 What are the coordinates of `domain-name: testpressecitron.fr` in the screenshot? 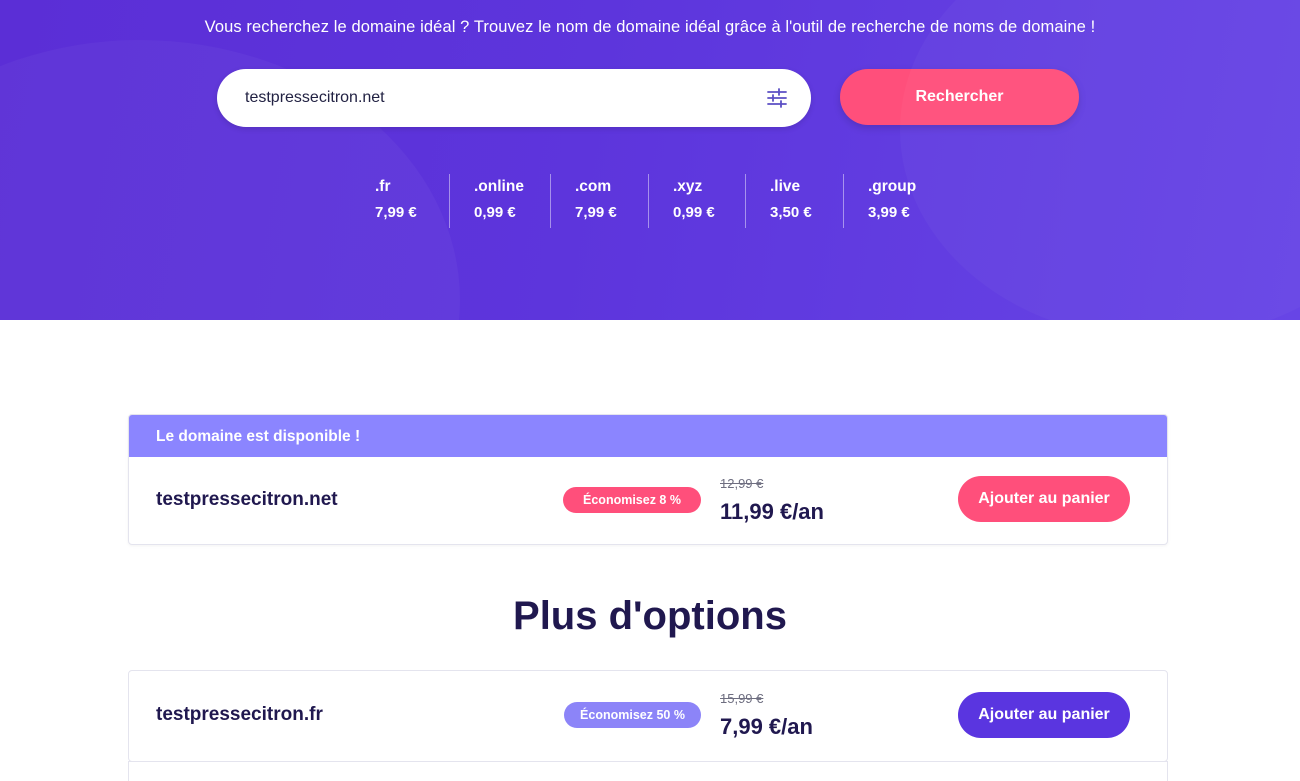 It's located at (239, 714).